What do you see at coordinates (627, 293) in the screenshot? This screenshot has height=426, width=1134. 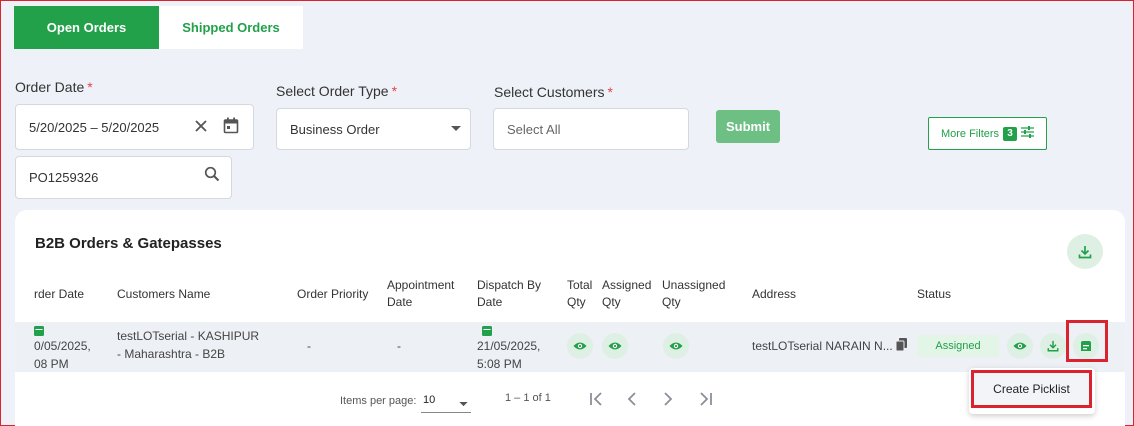 I see `header-assigned-qty: Assigned Qty` at bounding box center [627, 293].